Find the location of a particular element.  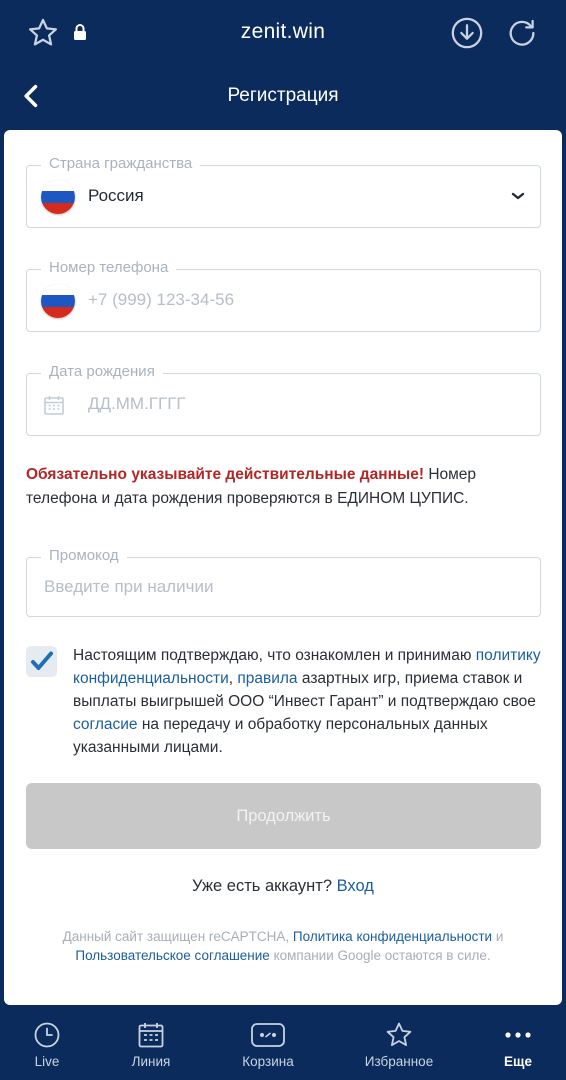

birthdate-placeholder: ДД.ММ.ГГГГ is located at coordinates (137, 403).